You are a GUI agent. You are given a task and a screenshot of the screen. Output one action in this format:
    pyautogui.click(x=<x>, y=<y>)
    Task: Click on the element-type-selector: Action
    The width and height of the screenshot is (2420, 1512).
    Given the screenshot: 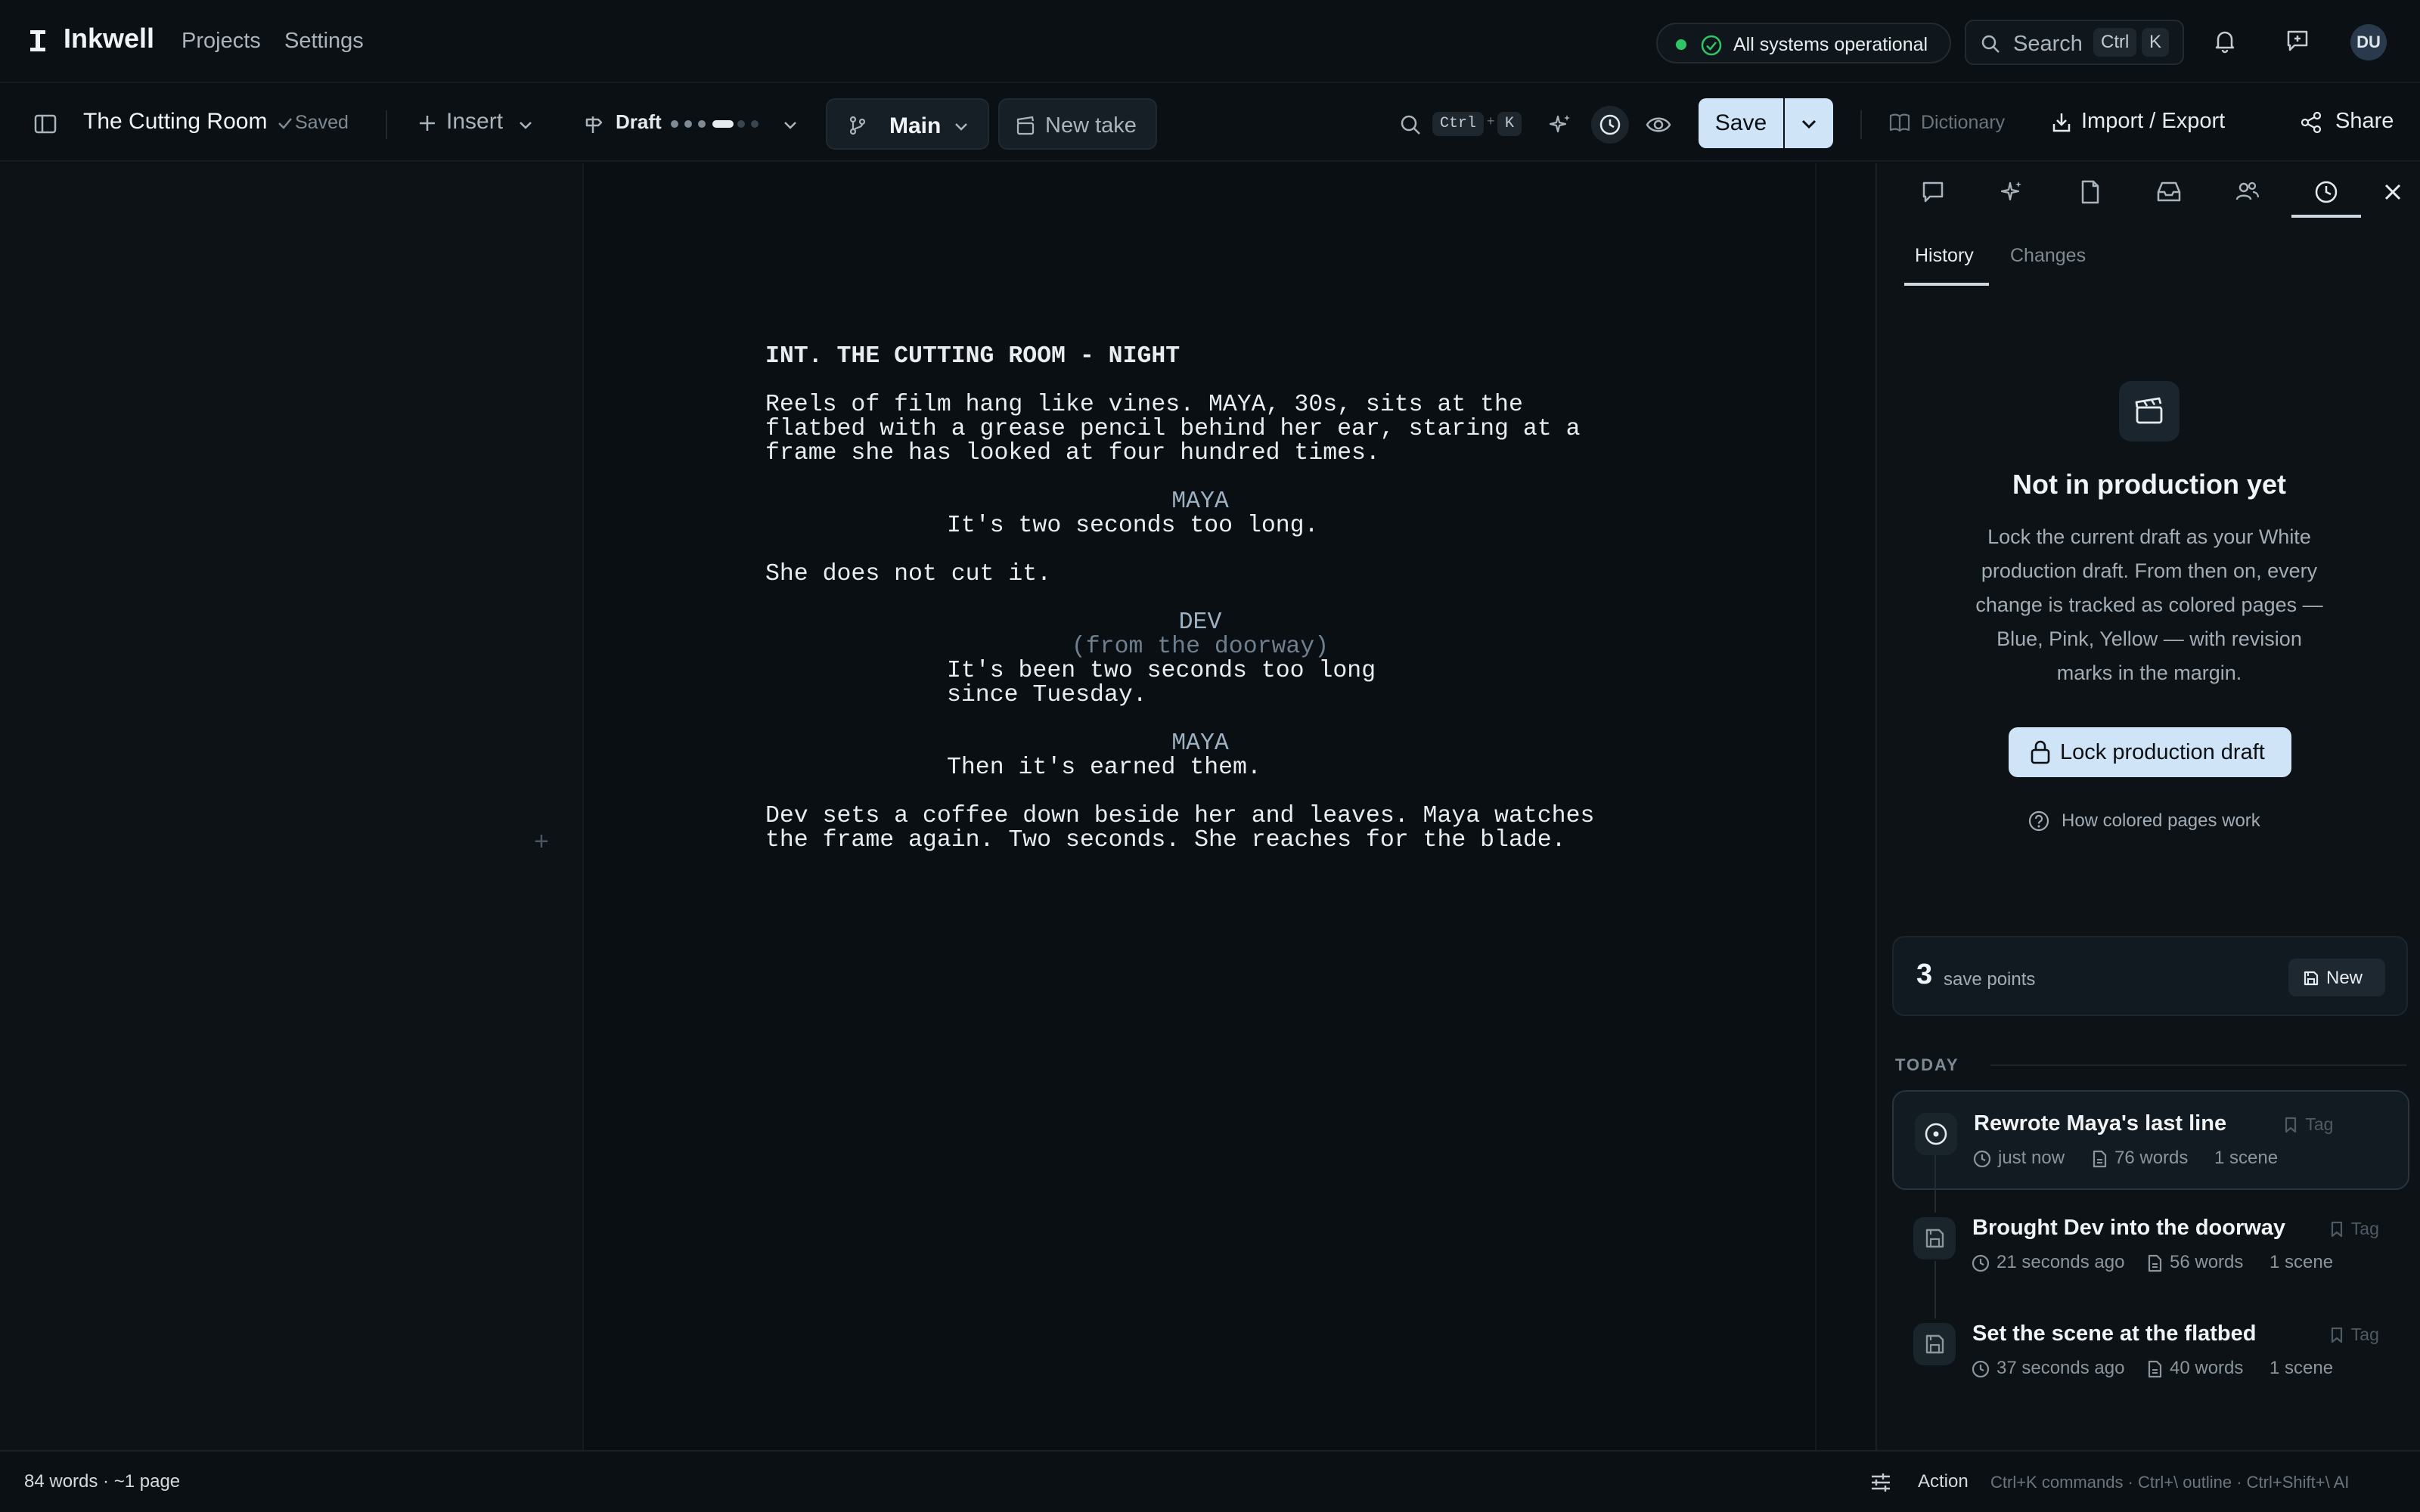 What is the action you would take?
    pyautogui.click(x=1944, y=1481)
    